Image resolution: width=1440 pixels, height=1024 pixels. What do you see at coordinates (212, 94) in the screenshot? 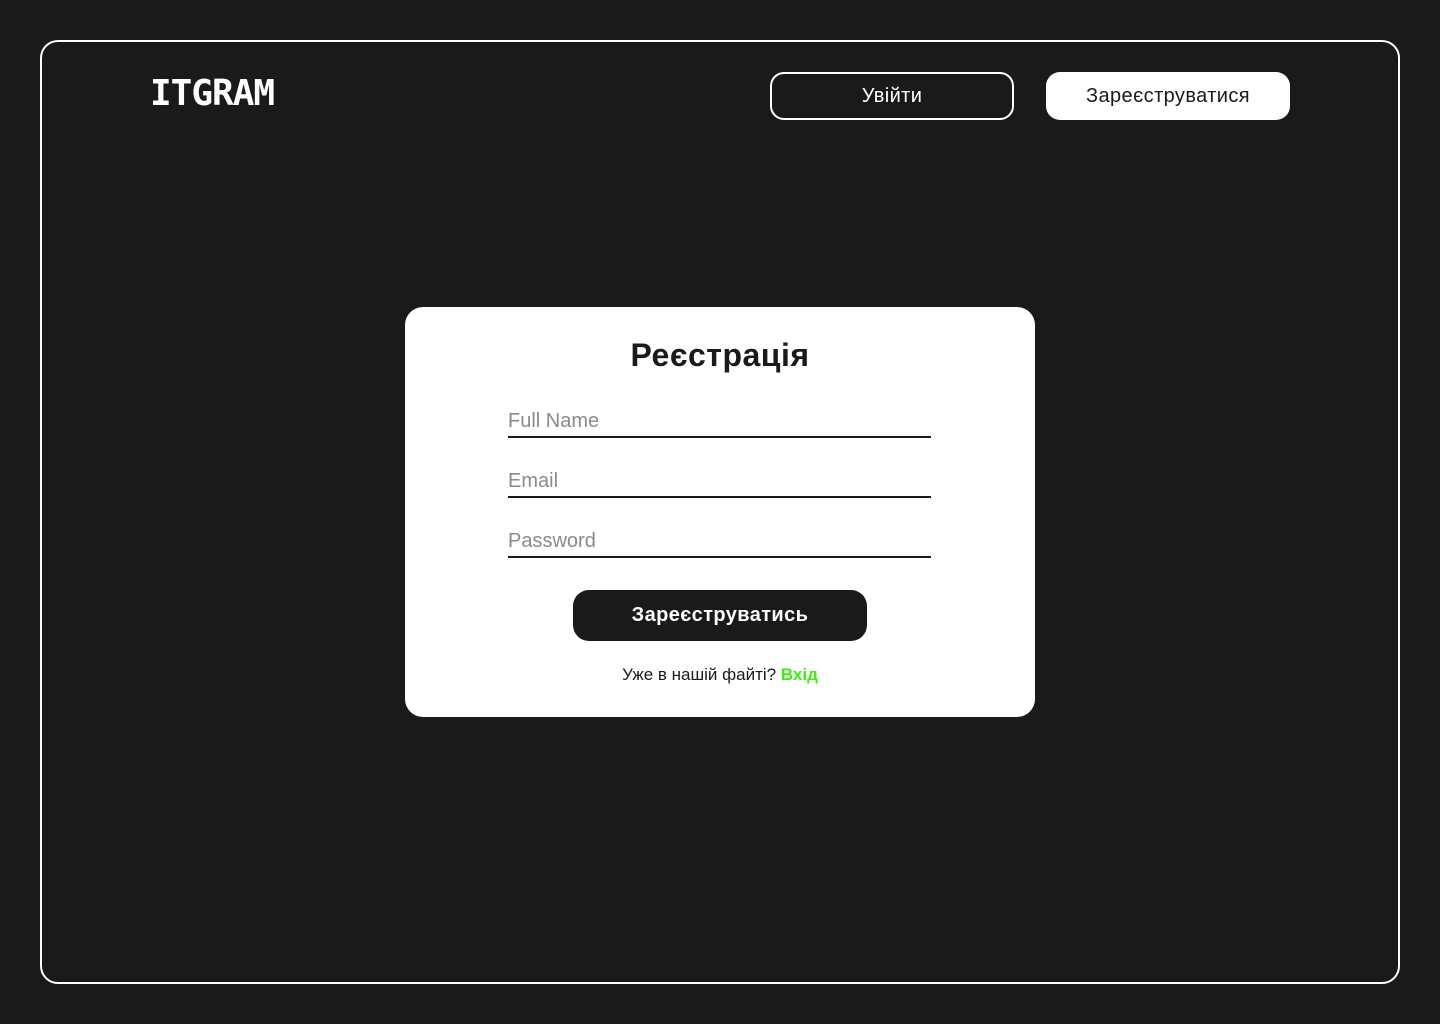
I see `logo: ITGRAM` at bounding box center [212, 94].